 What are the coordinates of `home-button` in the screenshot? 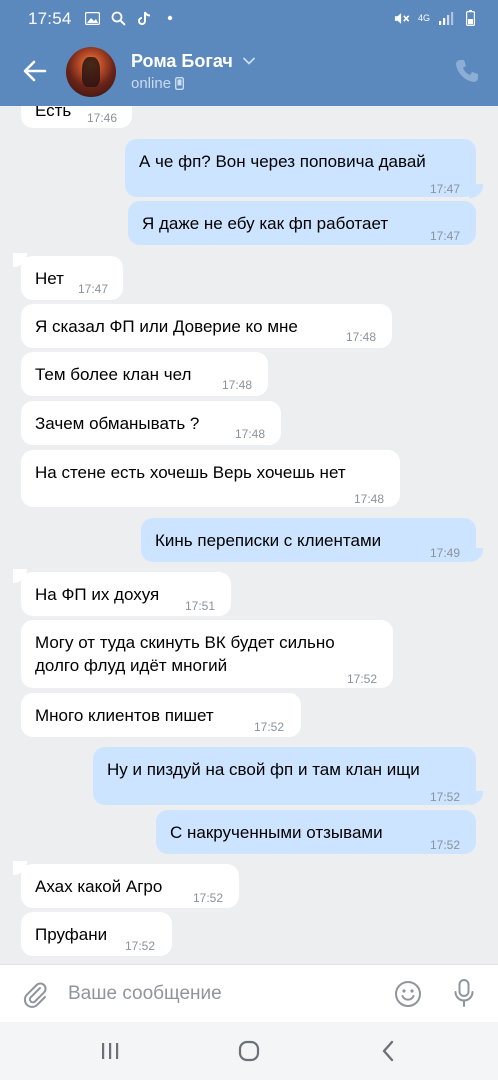 It's located at (249, 1051).